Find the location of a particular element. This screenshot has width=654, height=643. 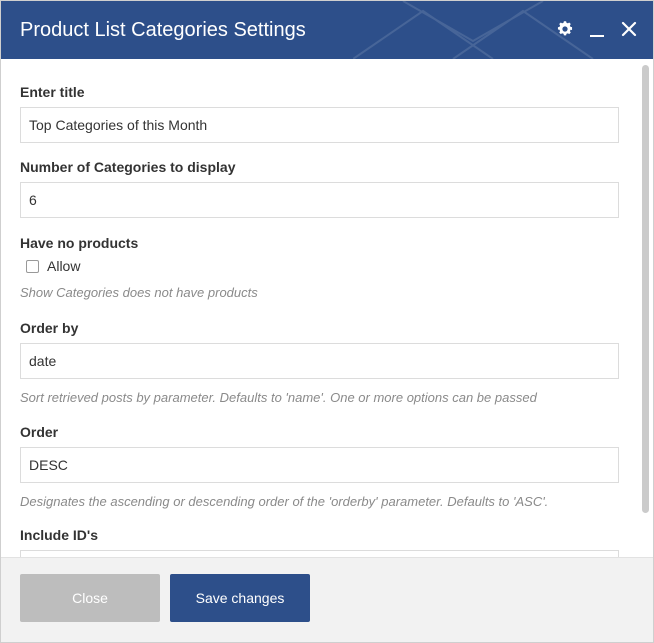

title-input: Top Categories of this Month is located at coordinates (319, 125).